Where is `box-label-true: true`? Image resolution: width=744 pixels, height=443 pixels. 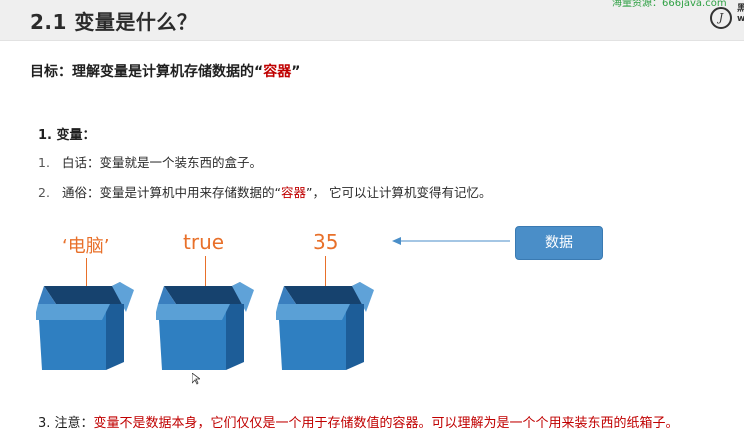 box-label-true: true is located at coordinates (204, 242).